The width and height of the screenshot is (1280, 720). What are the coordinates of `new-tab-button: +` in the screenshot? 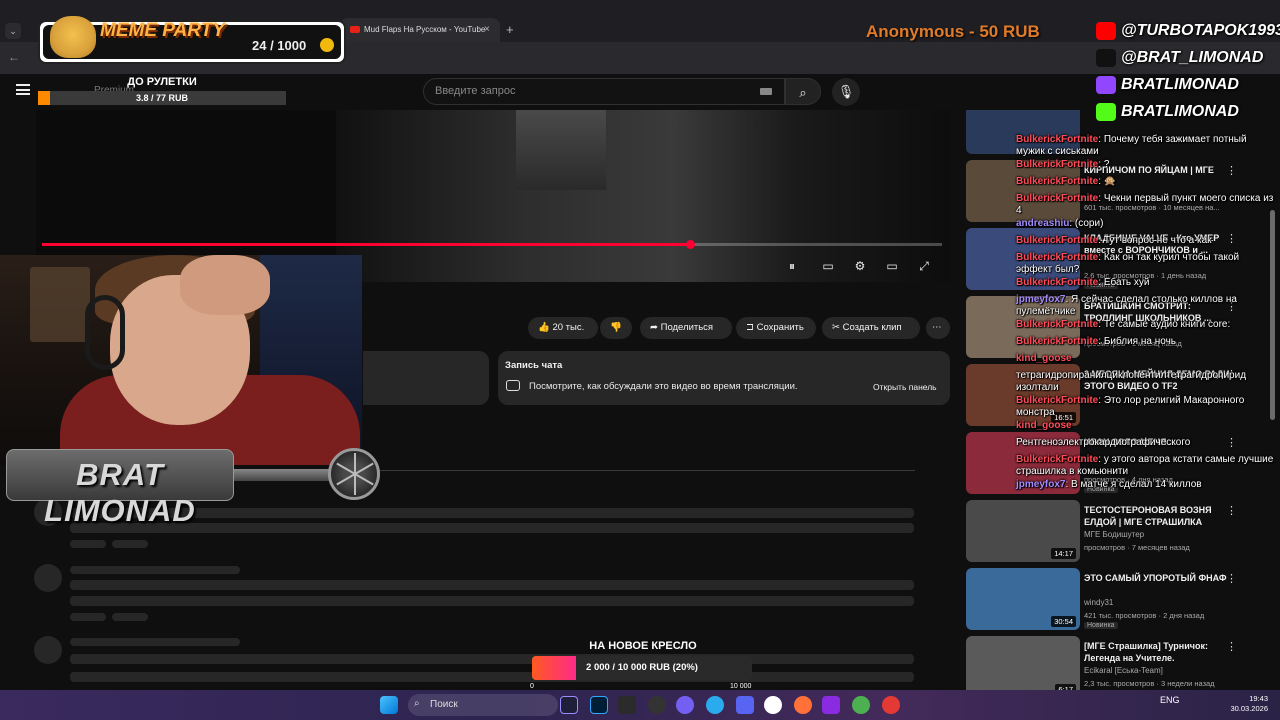 It's located at (510, 29).